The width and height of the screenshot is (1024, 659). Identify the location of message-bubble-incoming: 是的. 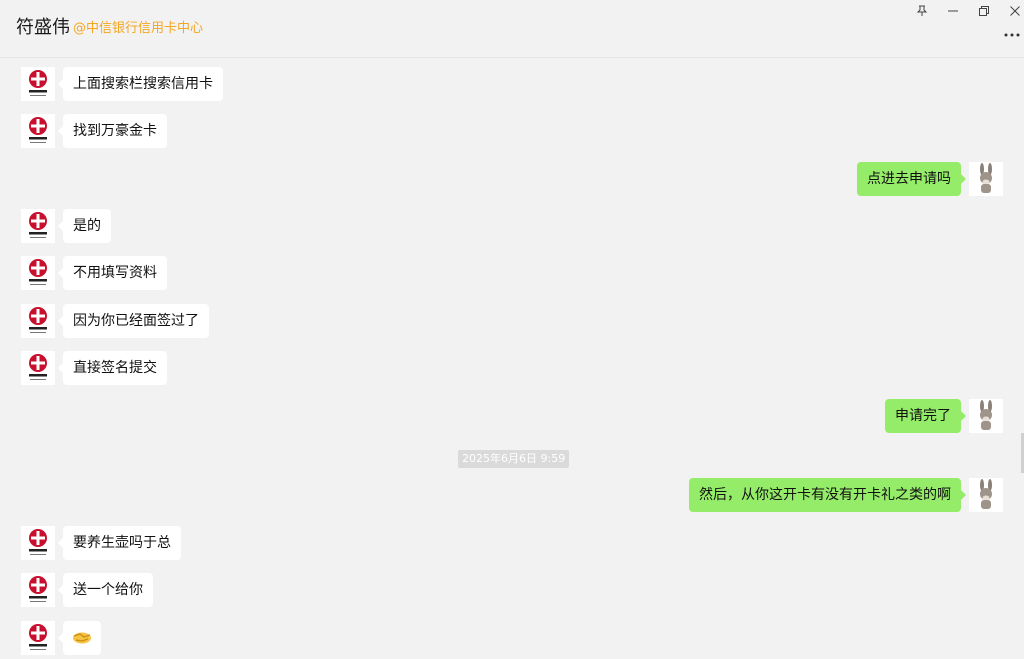
(84, 226).